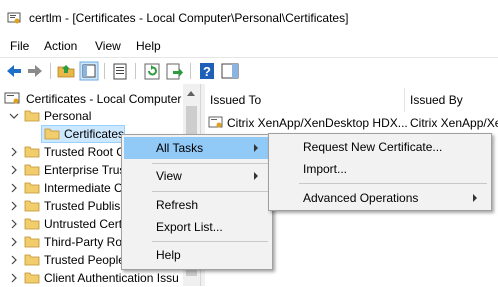 This screenshot has height=287, width=498. Describe the element at coordinates (174, 71) in the screenshot. I see `export-list-icon` at that location.